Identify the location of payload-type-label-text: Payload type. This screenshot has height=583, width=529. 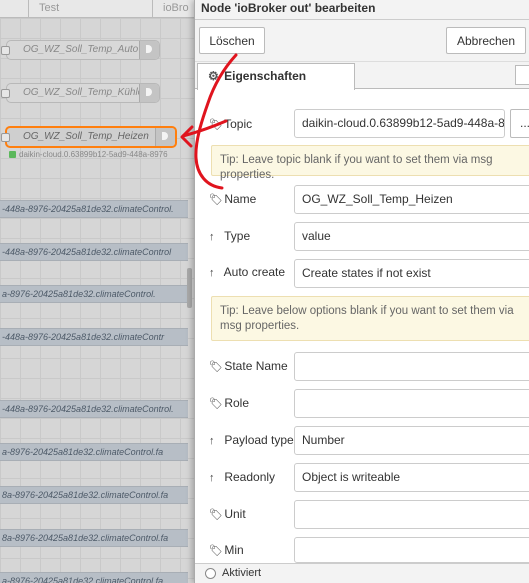
(259, 440).